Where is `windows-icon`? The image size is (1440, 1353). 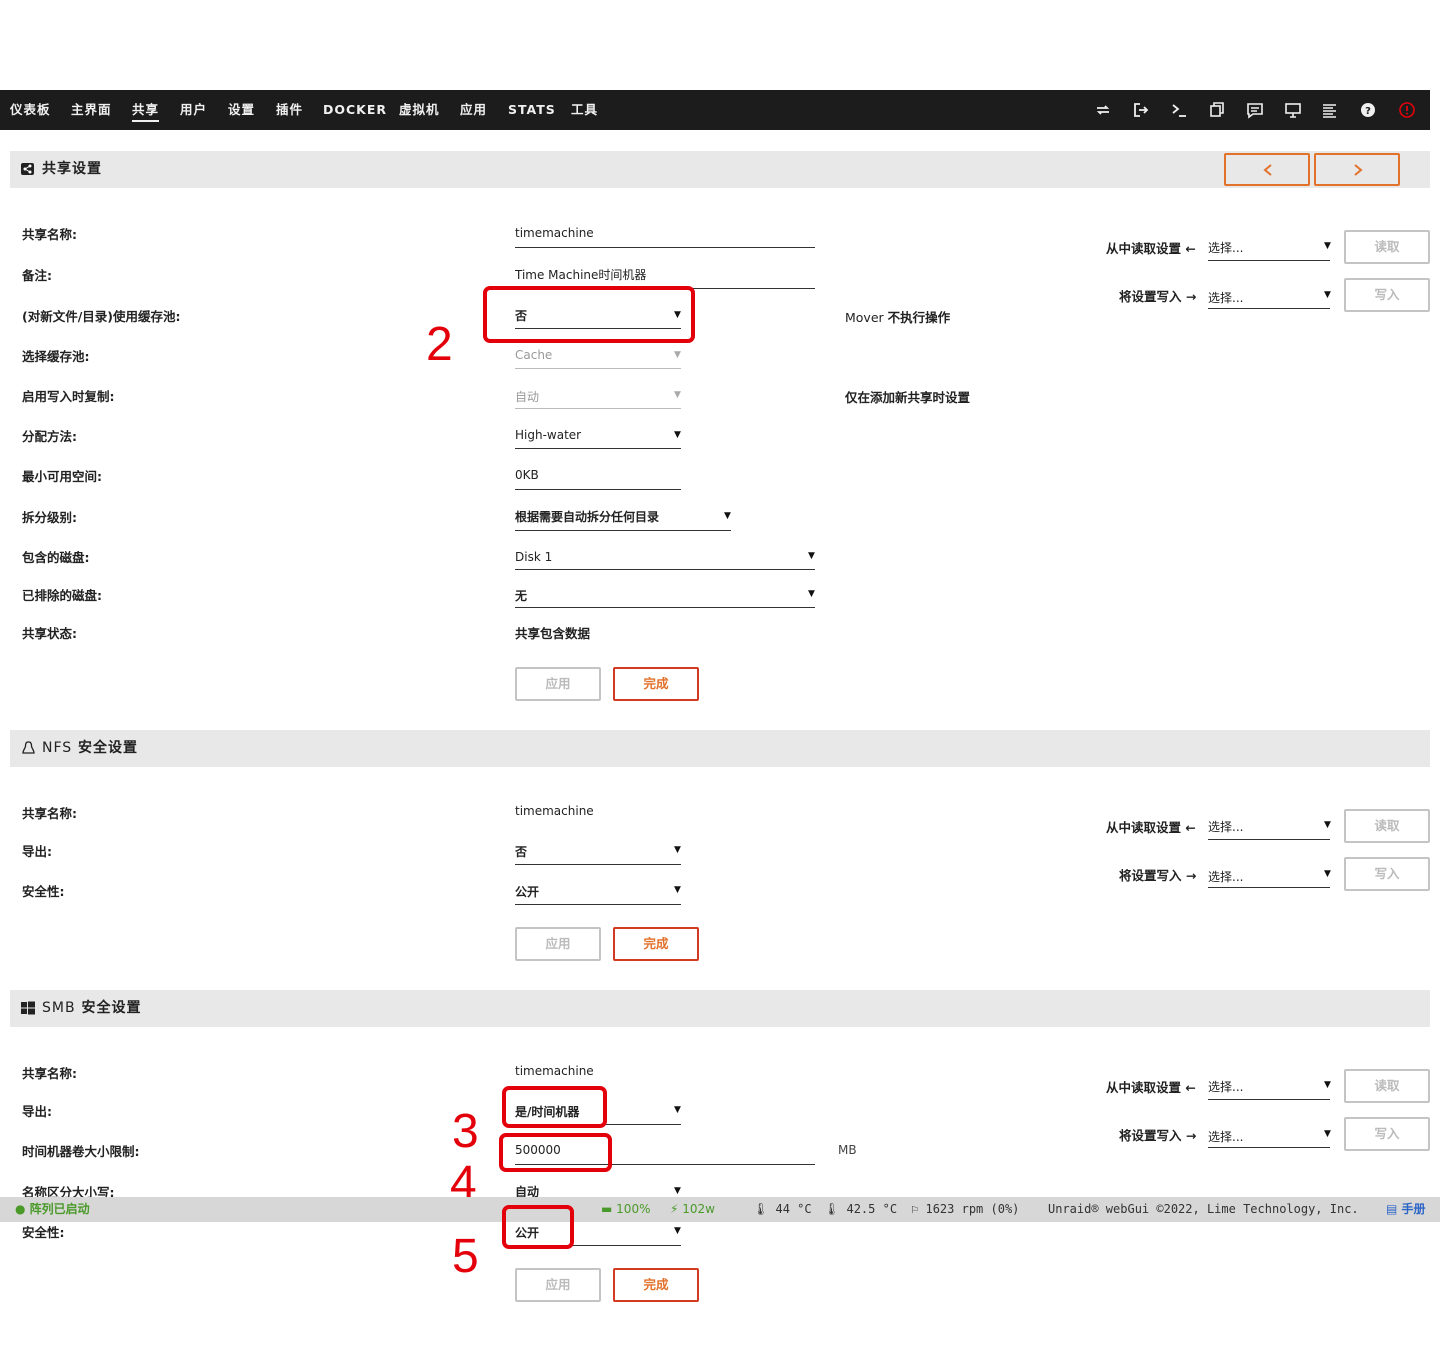
windows-icon is located at coordinates (28, 1008).